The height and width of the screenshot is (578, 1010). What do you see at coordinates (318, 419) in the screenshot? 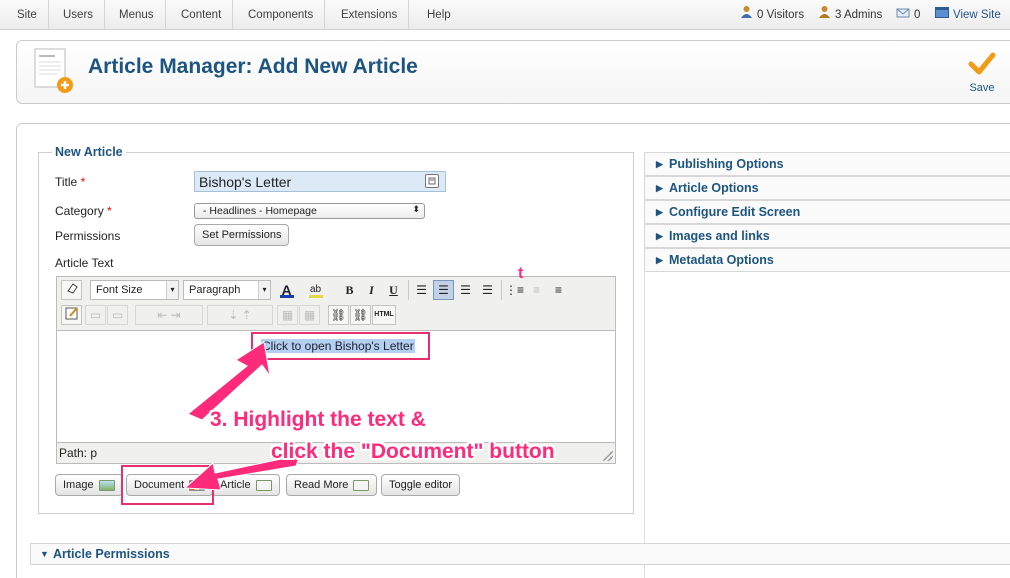
I see `annotation-step-3-line1: 3. Highlight the text &` at bounding box center [318, 419].